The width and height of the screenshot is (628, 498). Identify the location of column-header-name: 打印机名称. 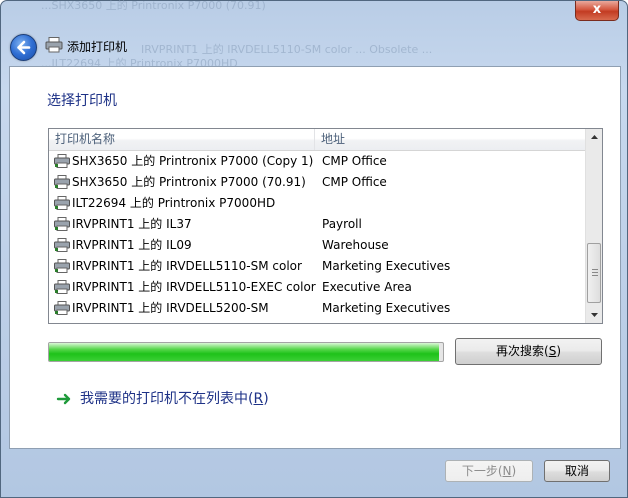
(182, 139).